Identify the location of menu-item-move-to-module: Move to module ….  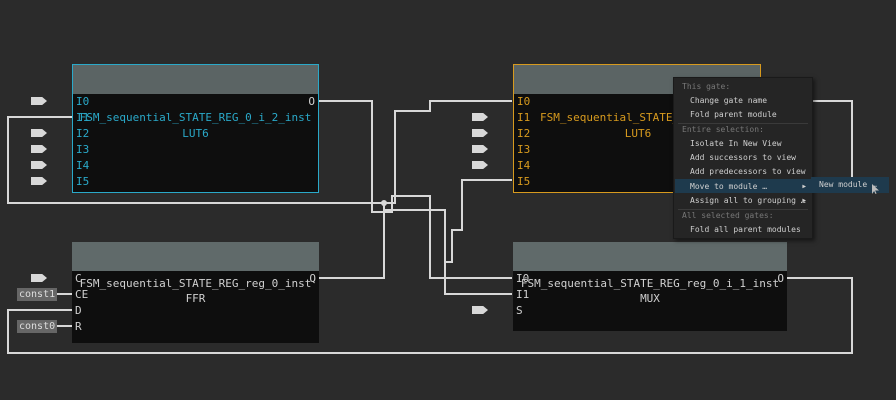
(728, 186).